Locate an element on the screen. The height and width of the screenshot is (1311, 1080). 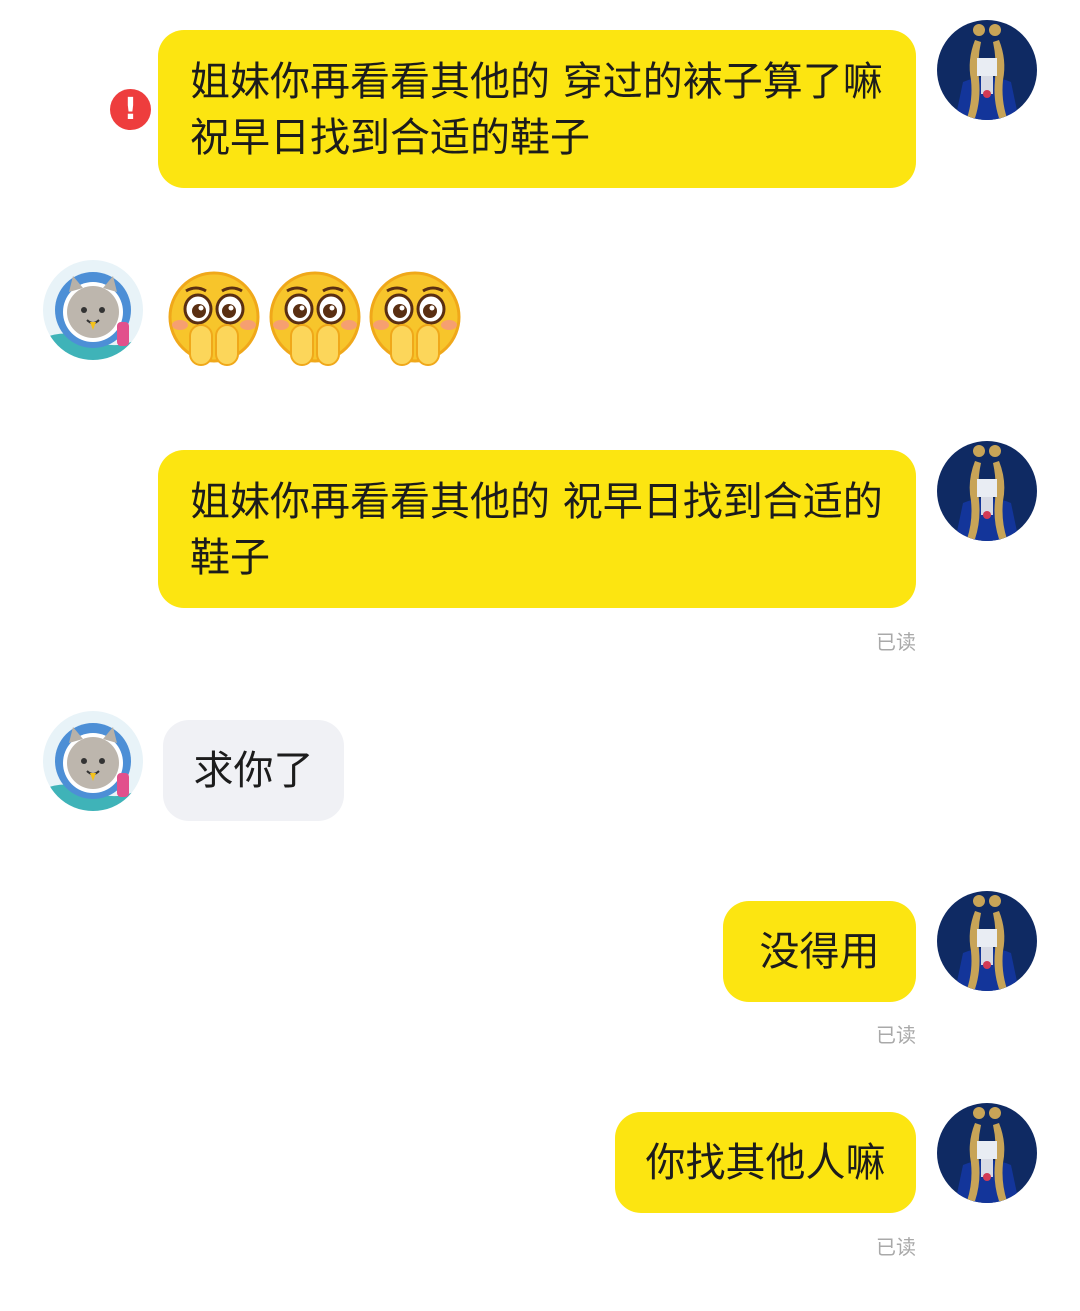
send-failed-icon: ! is located at coordinates (130, 109).